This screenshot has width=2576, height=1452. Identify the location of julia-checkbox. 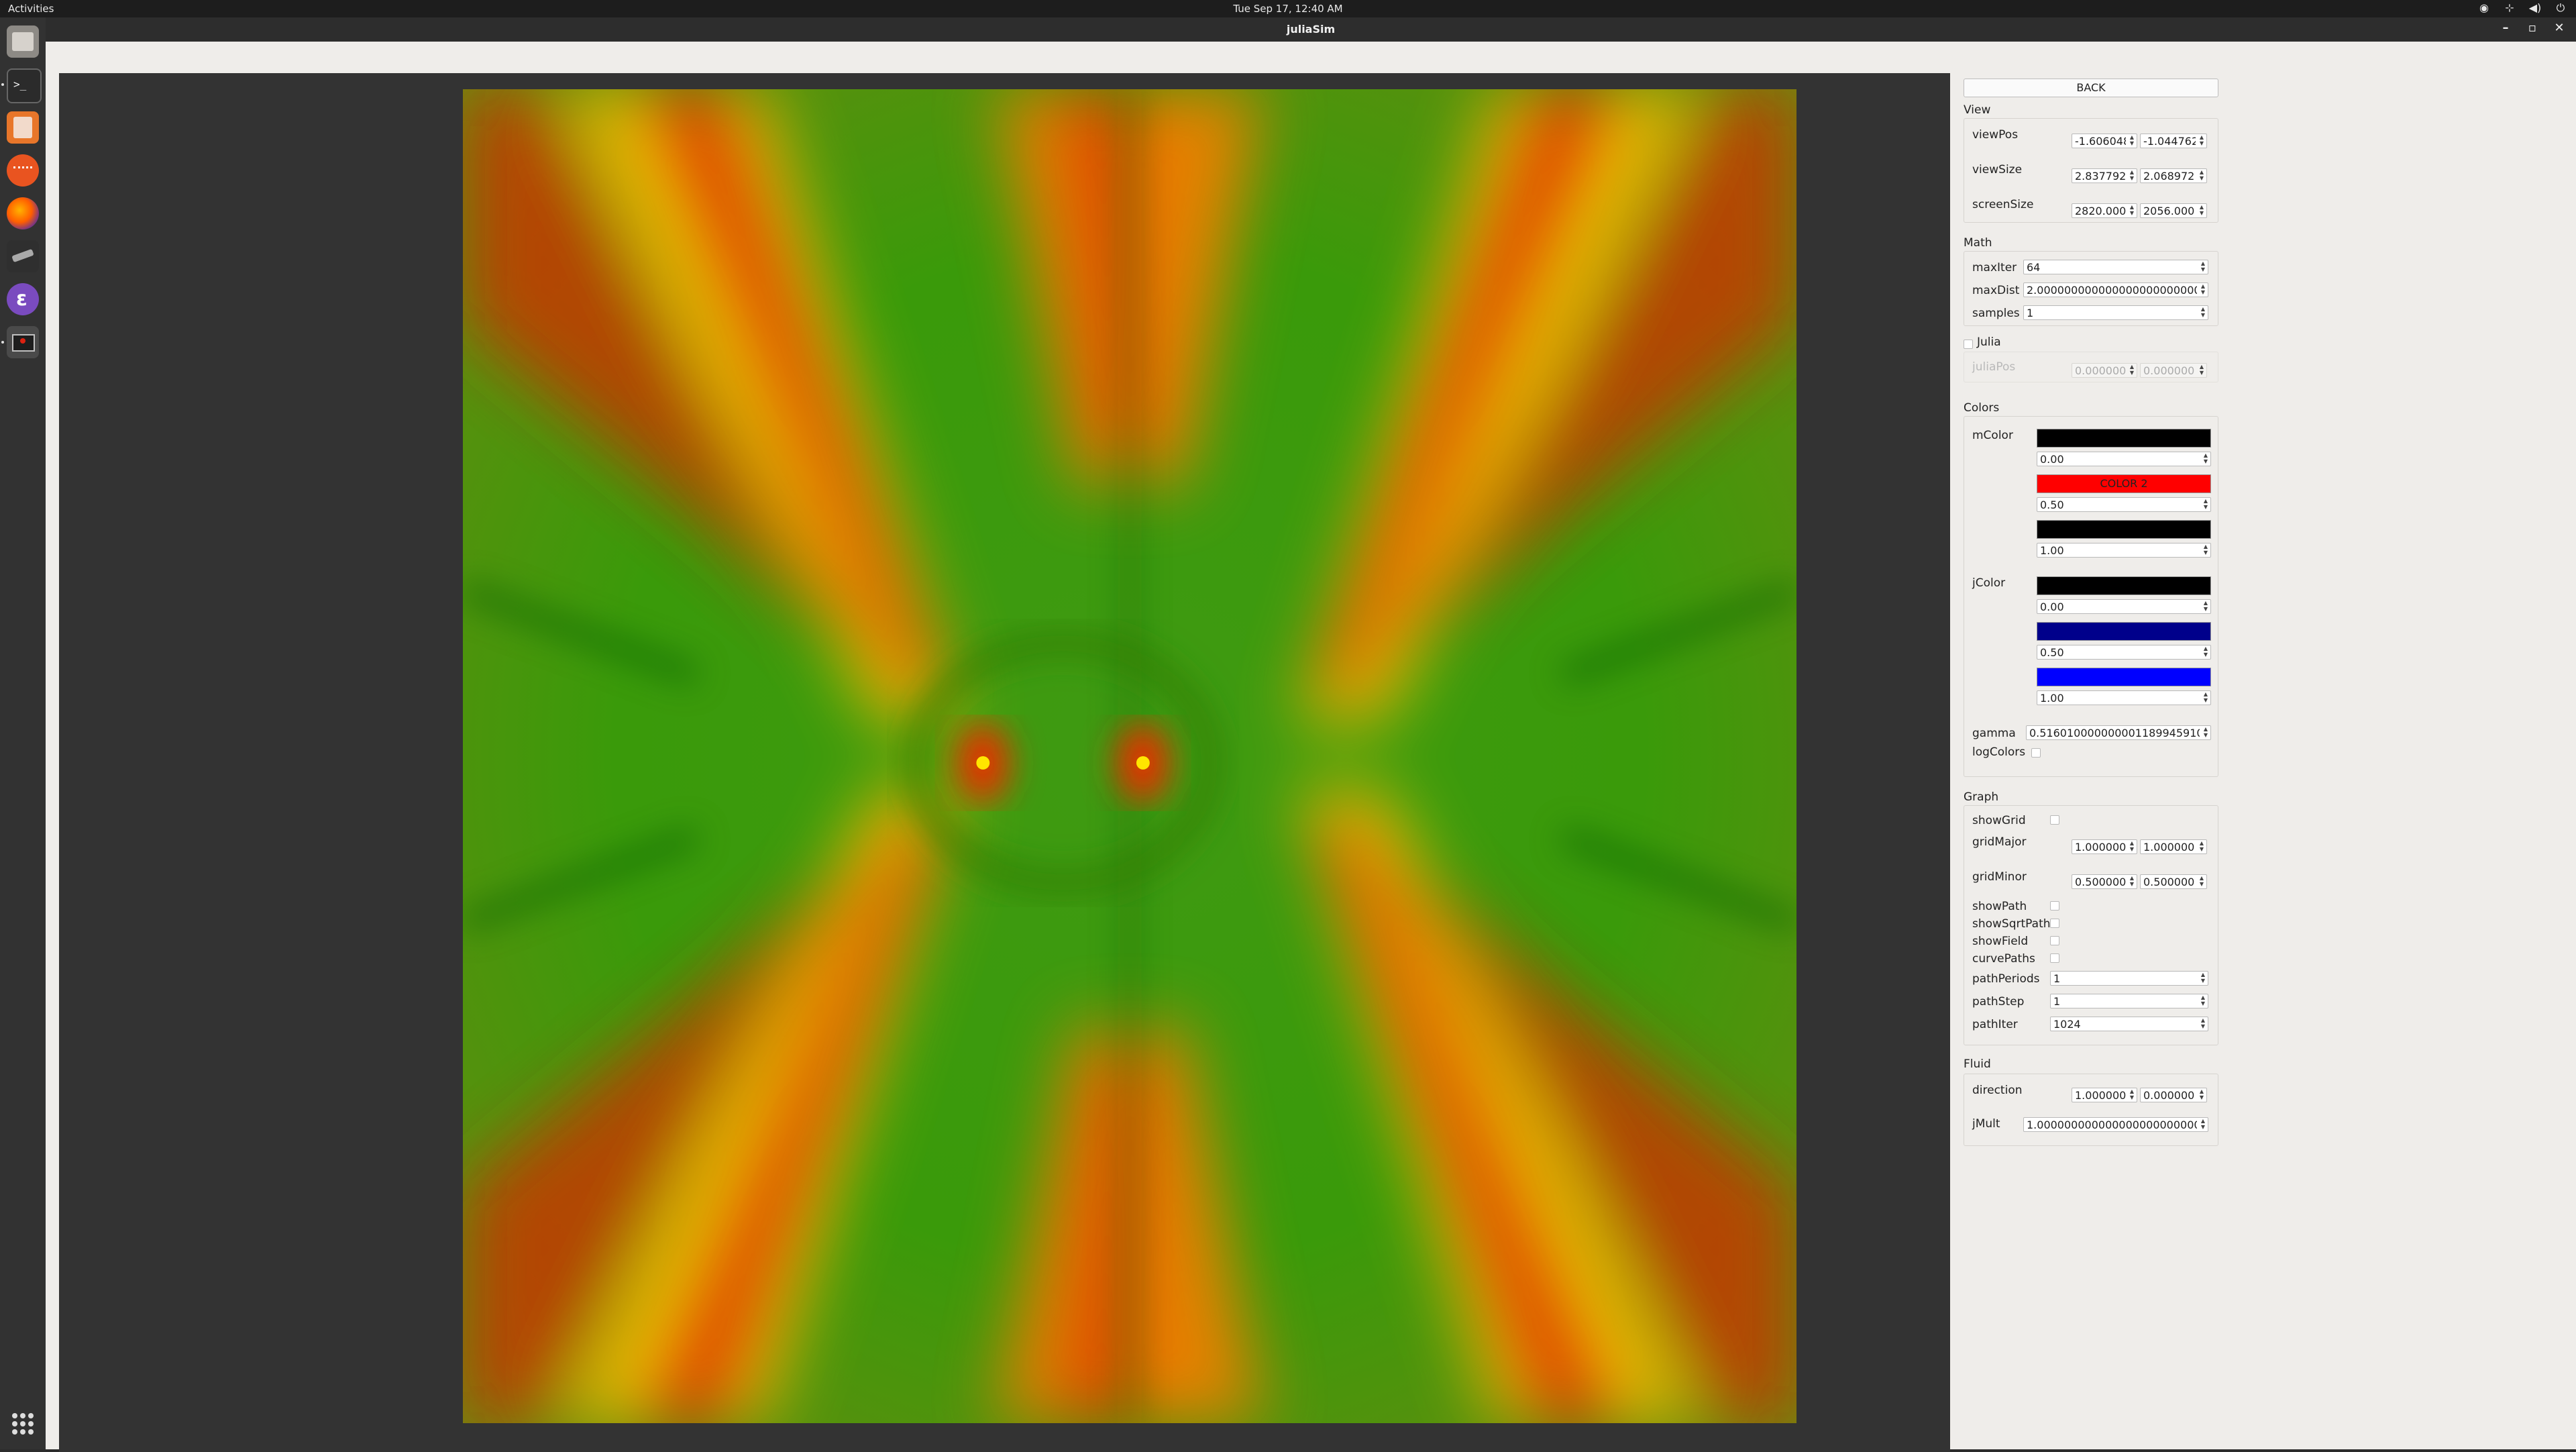
(1968, 345).